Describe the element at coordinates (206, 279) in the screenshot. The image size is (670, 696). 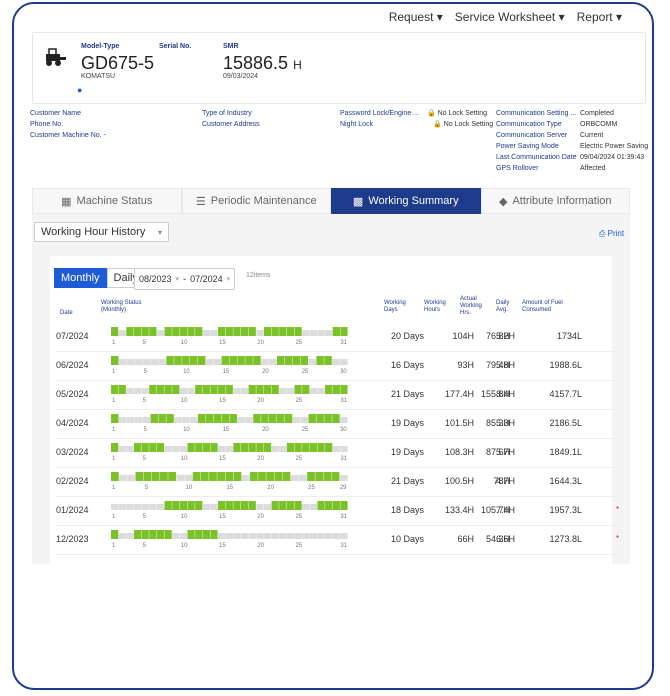
I see `range-to: 07/2024` at that location.